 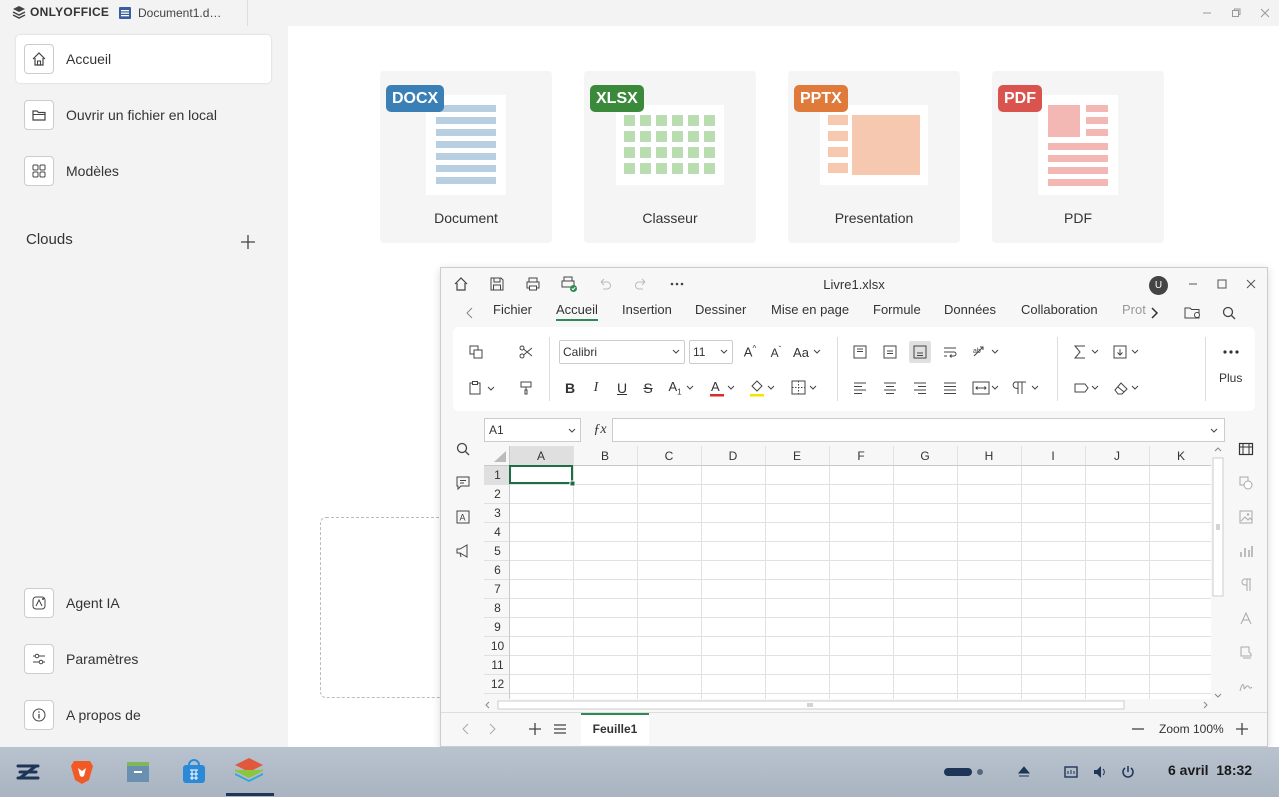 What do you see at coordinates (1246, 551) in the screenshot?
I see `chart-settings-button` at bounding box center [1246, 551].